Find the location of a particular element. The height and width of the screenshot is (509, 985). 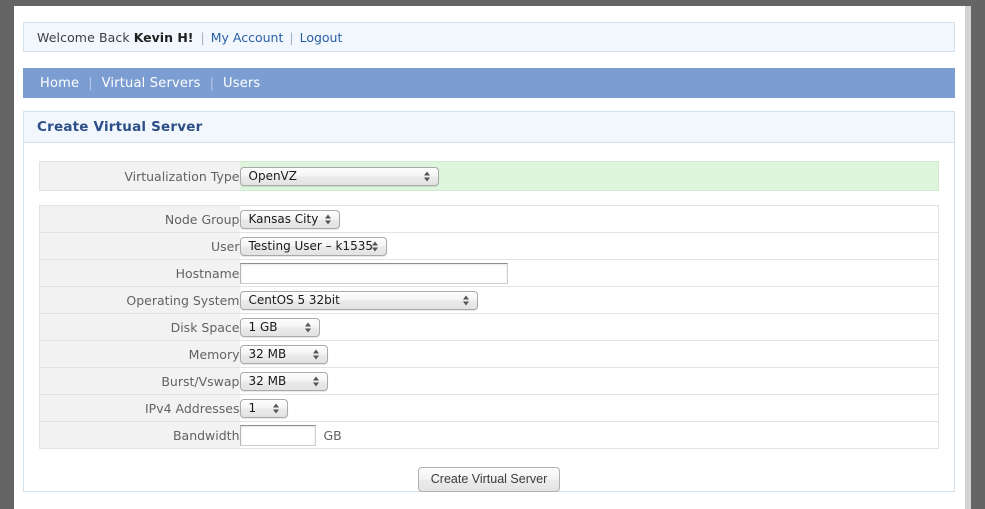

table-row: Node Group Kansas City is located at coordinates (489, 219).